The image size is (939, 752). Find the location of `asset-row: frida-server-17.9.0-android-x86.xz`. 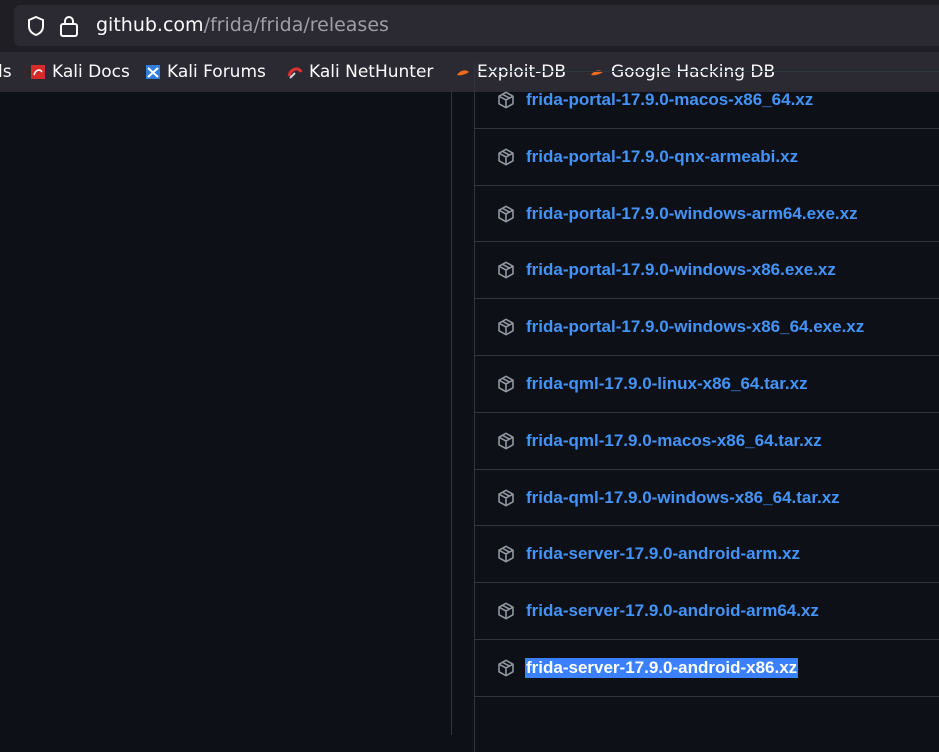

asset-row: frida-server-17.9.0-android-x86.xz is located at coordinates (707, 667).